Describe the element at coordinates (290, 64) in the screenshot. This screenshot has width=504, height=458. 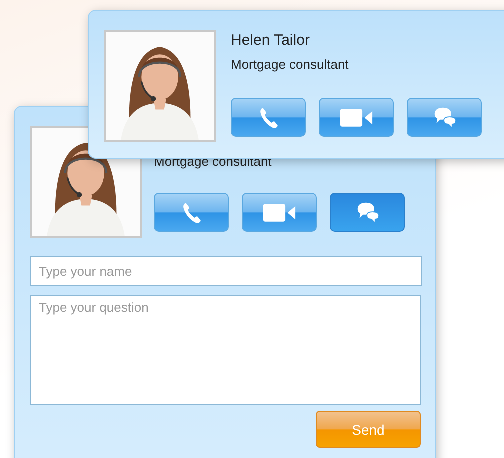
I see `consultant-title: Mortgage consultant` at that location.